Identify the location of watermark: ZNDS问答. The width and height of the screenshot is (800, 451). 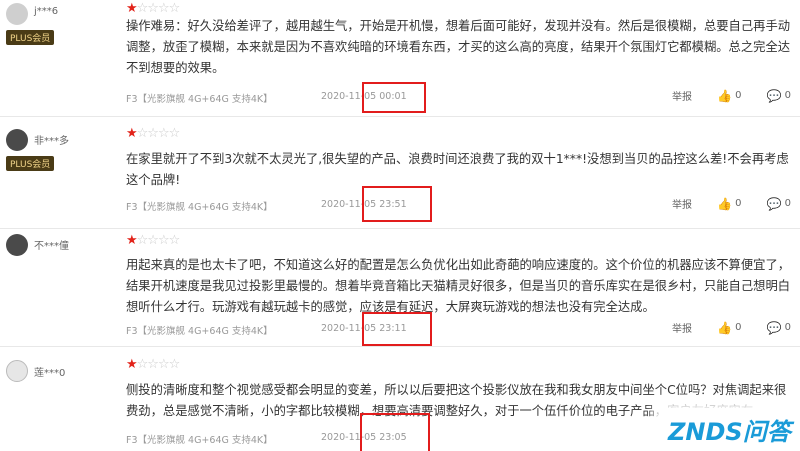
(730, 428).